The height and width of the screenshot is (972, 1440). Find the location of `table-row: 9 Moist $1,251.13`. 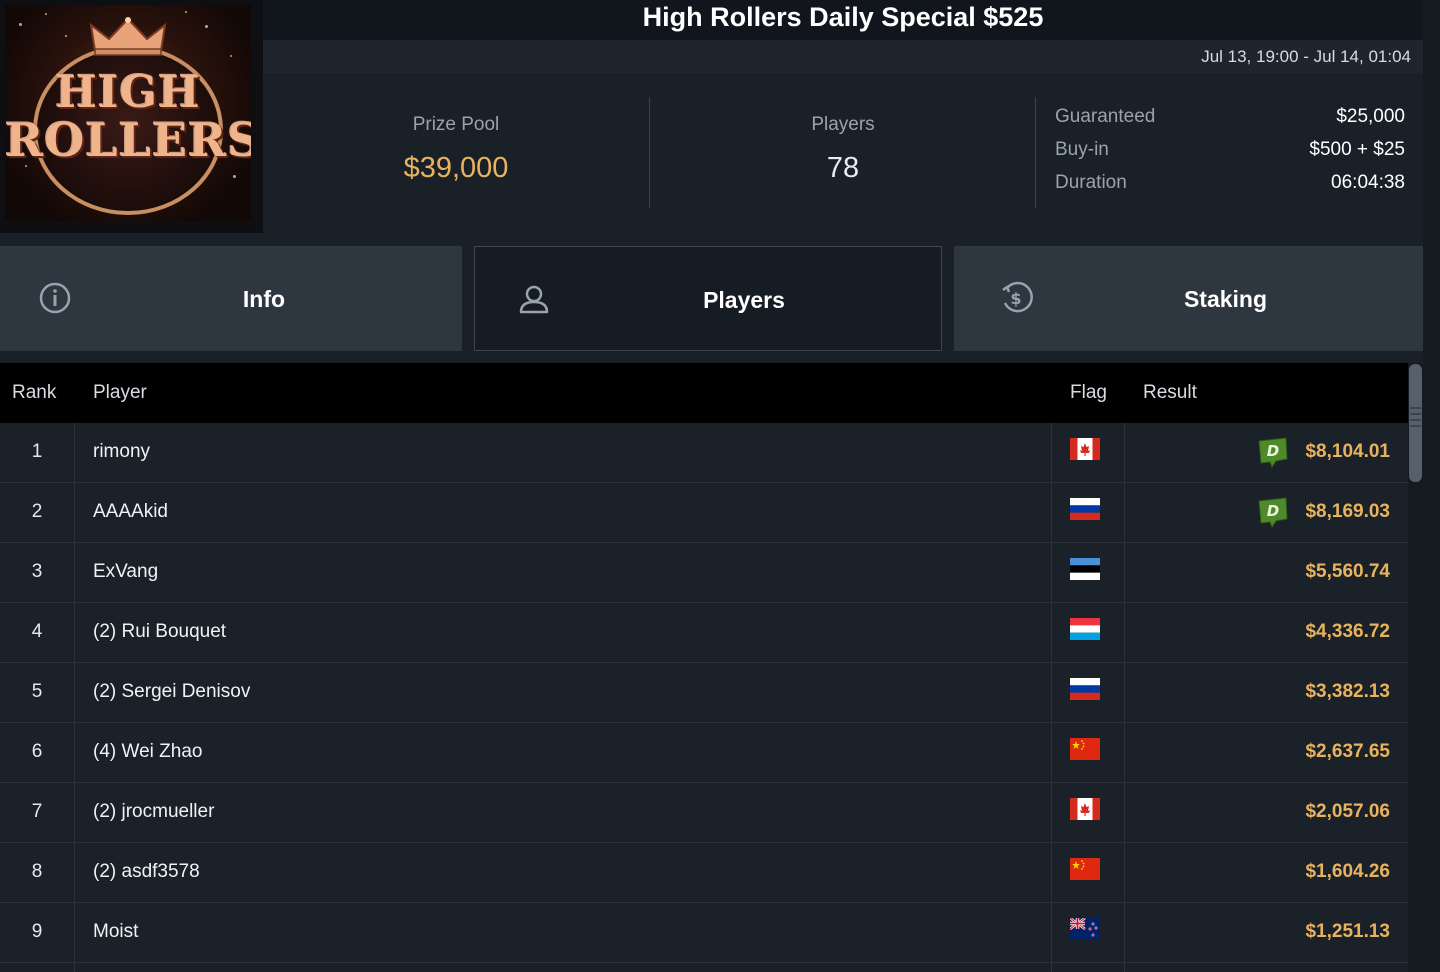

table-row: 9 Moist $1,251.13 is located at coordinates (704, 933).